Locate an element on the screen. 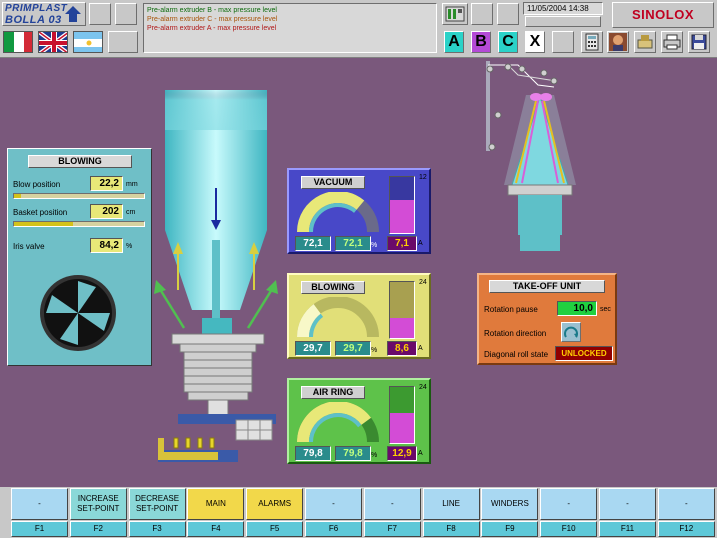 The image size is (717, 538). air-ring-tank-fill is located at coordinates (402, 427).